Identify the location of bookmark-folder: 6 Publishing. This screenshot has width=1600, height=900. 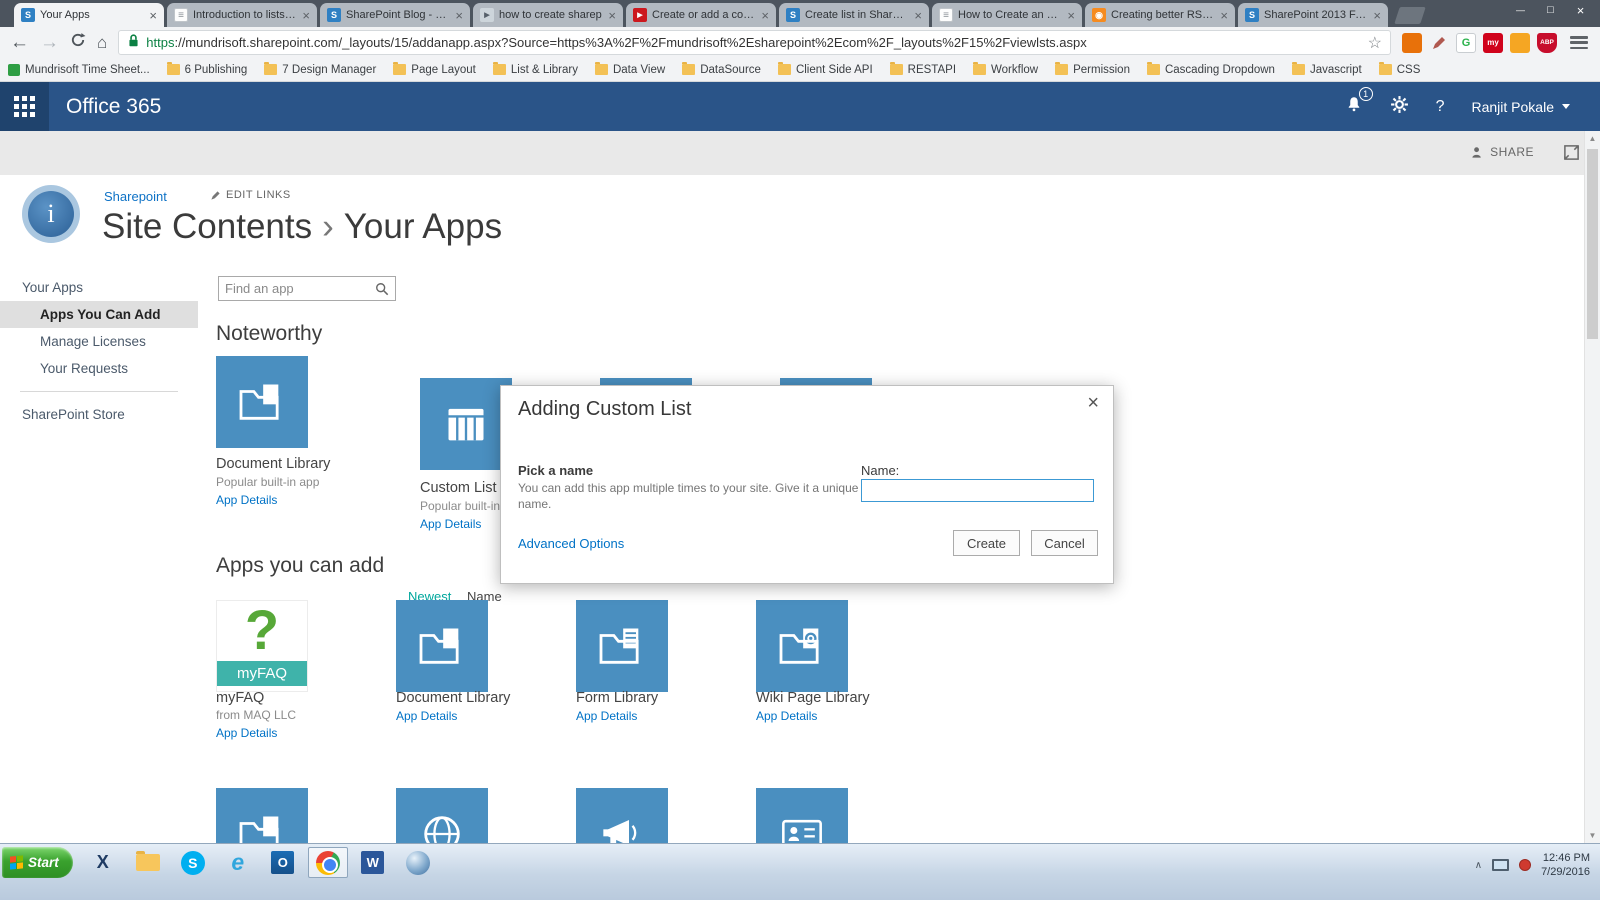
(206, 69).